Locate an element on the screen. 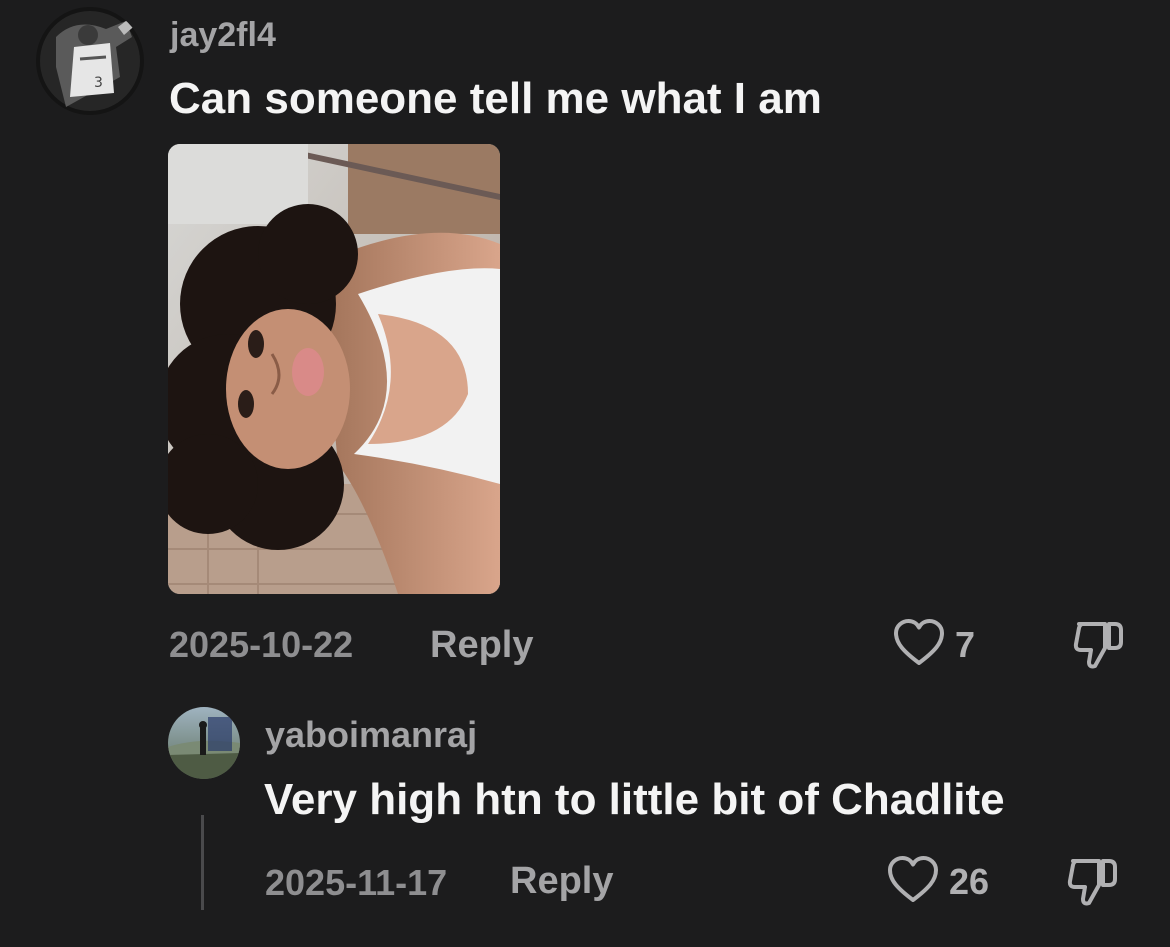  comment-photo is located at coordinates (334, 369).